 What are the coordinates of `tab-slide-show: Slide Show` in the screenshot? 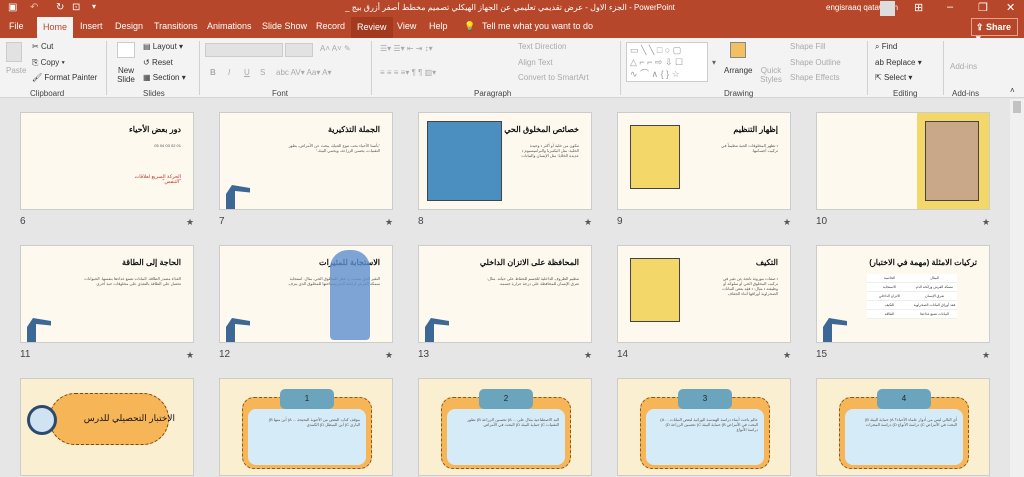 It's located at (284, 26).